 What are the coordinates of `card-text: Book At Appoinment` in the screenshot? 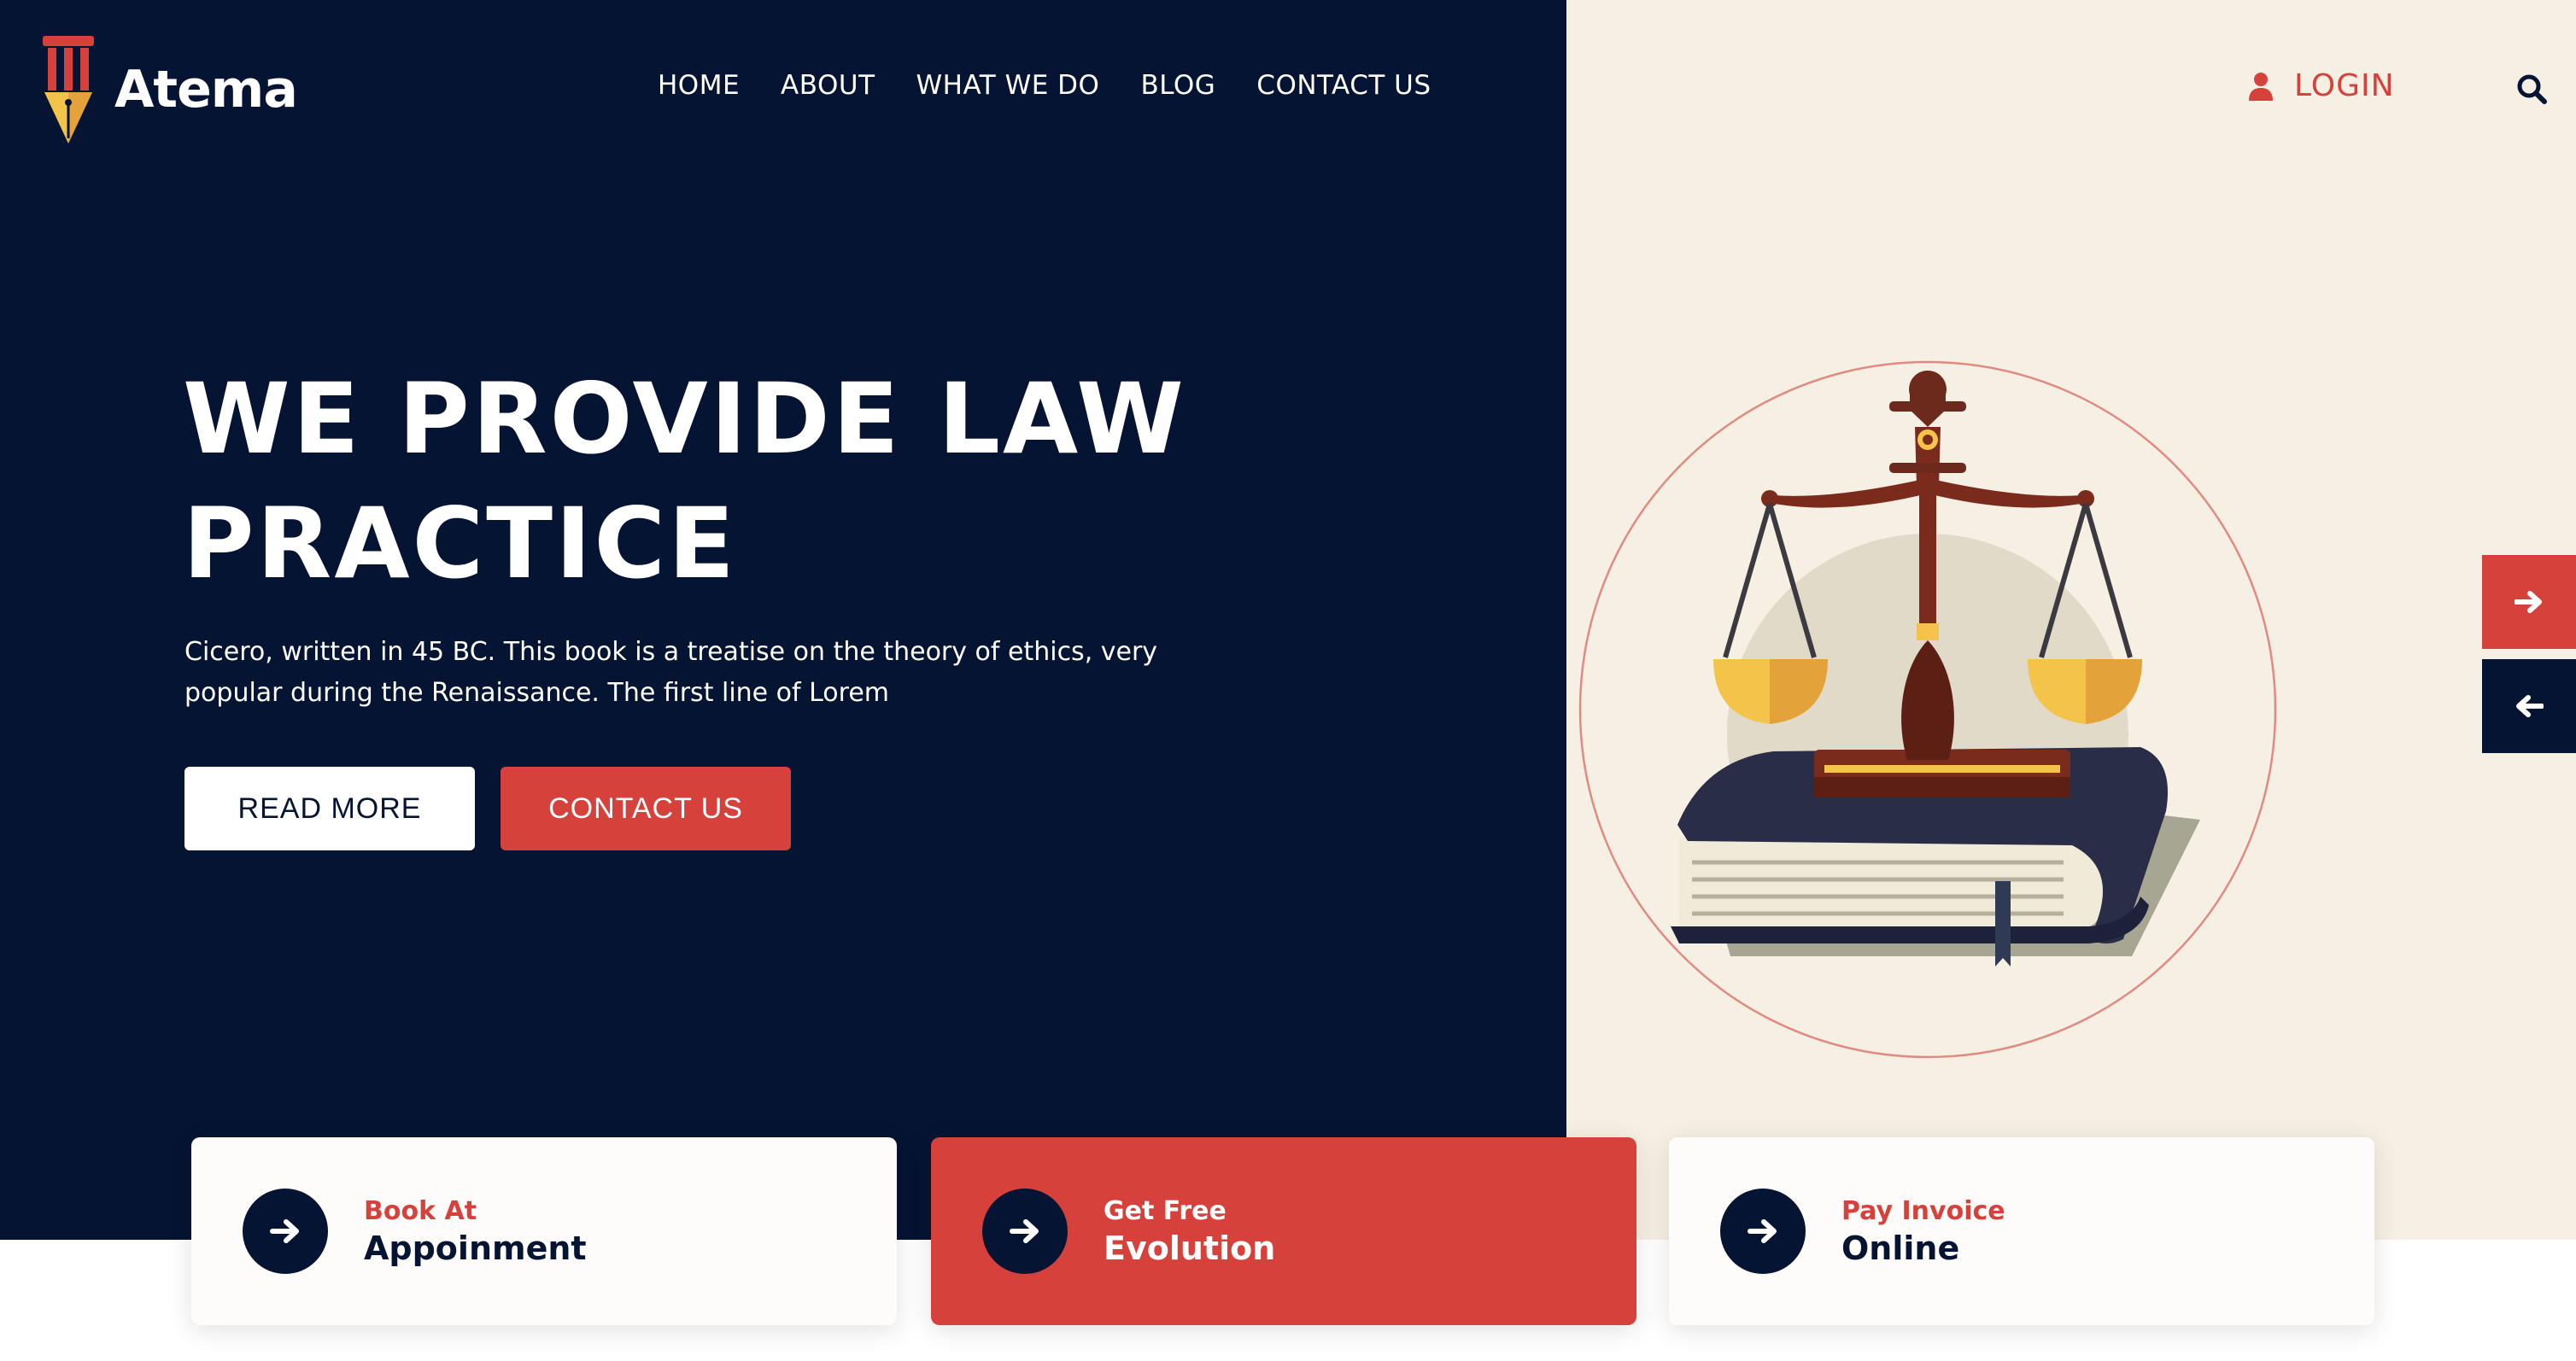 It's located at (475, 1231).